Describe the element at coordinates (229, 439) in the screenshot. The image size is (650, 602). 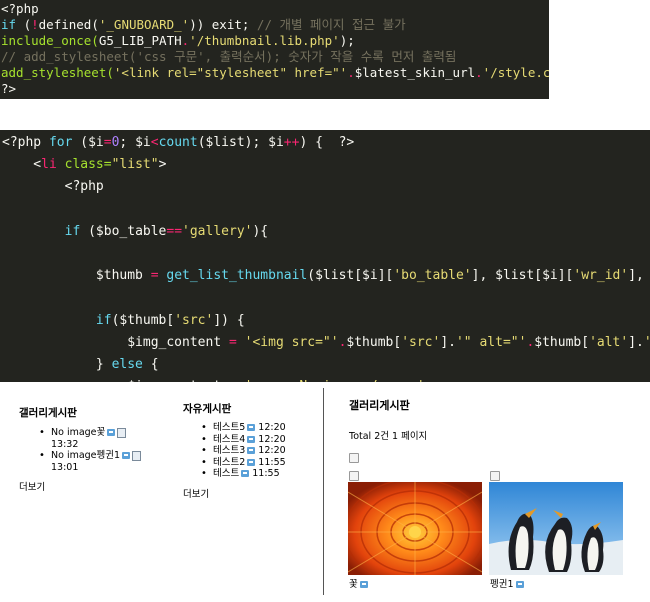
I see `post-title: 테스트4` at that location.